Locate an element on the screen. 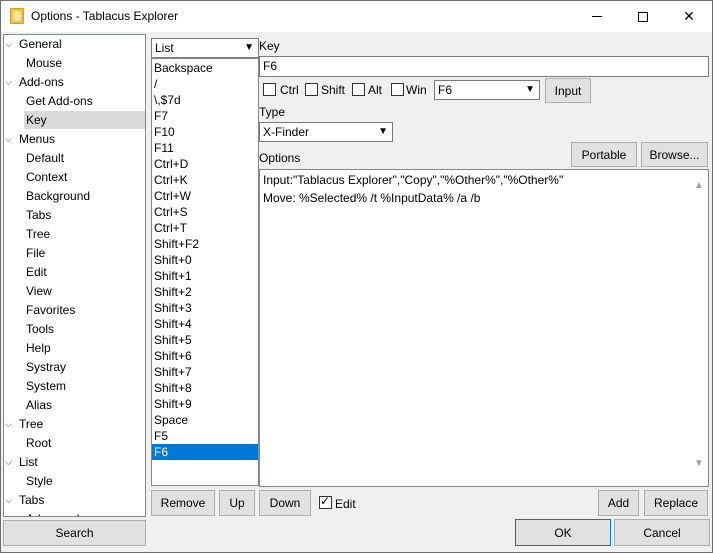 This screenshot has height=553, width=713. key-list-item: Shift+1 is located at coordinates (205, 276).